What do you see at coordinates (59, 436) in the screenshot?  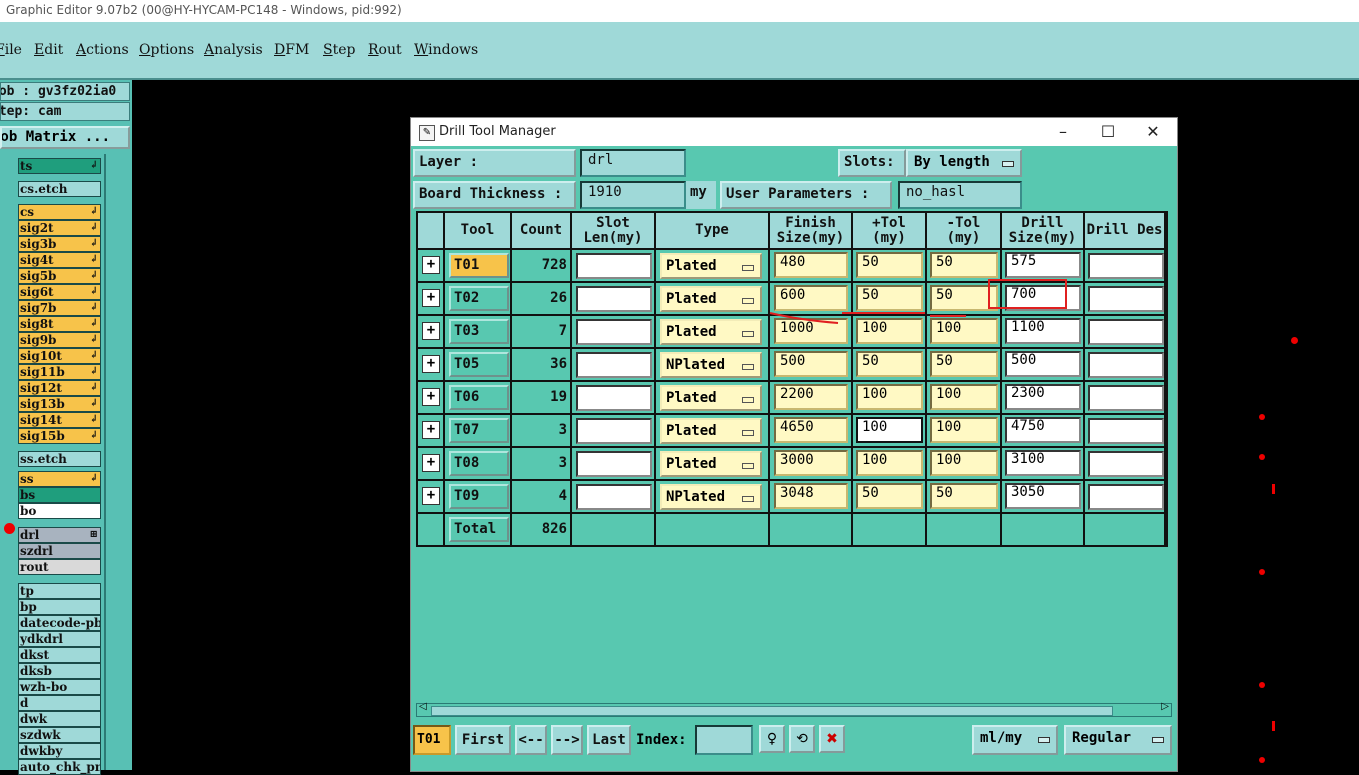 I see `layer-item: sig15b ↲` at bounding box center [59, 436].